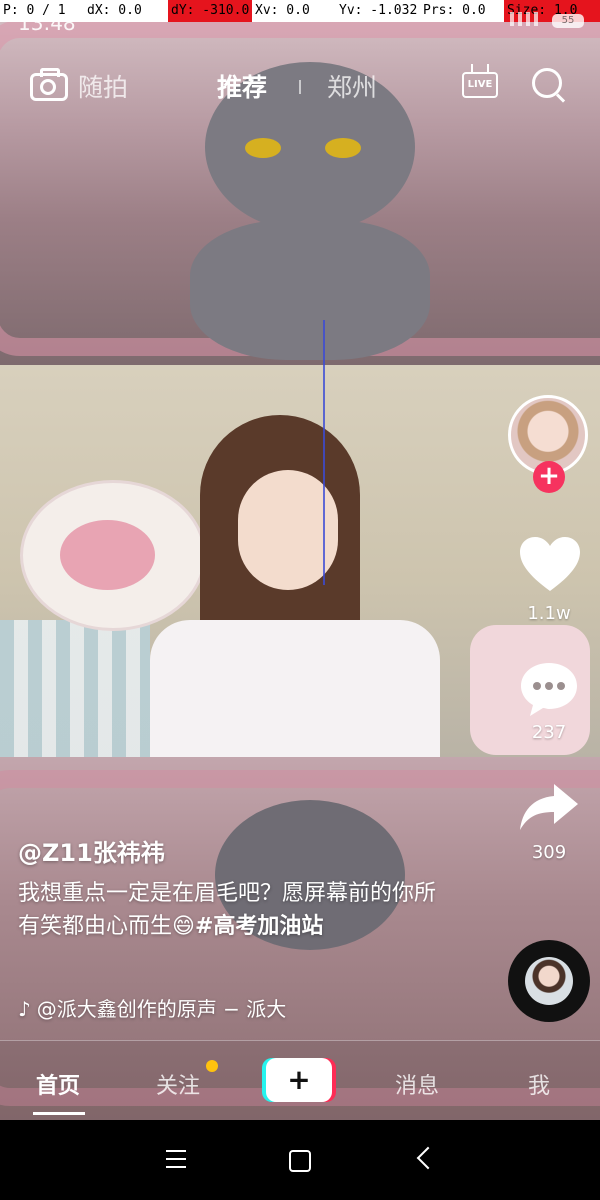 The image size is (600, 1200). Describe the element at coordinates (539, 1084) in the screenshot. I see `tab-me: 我` at that location.